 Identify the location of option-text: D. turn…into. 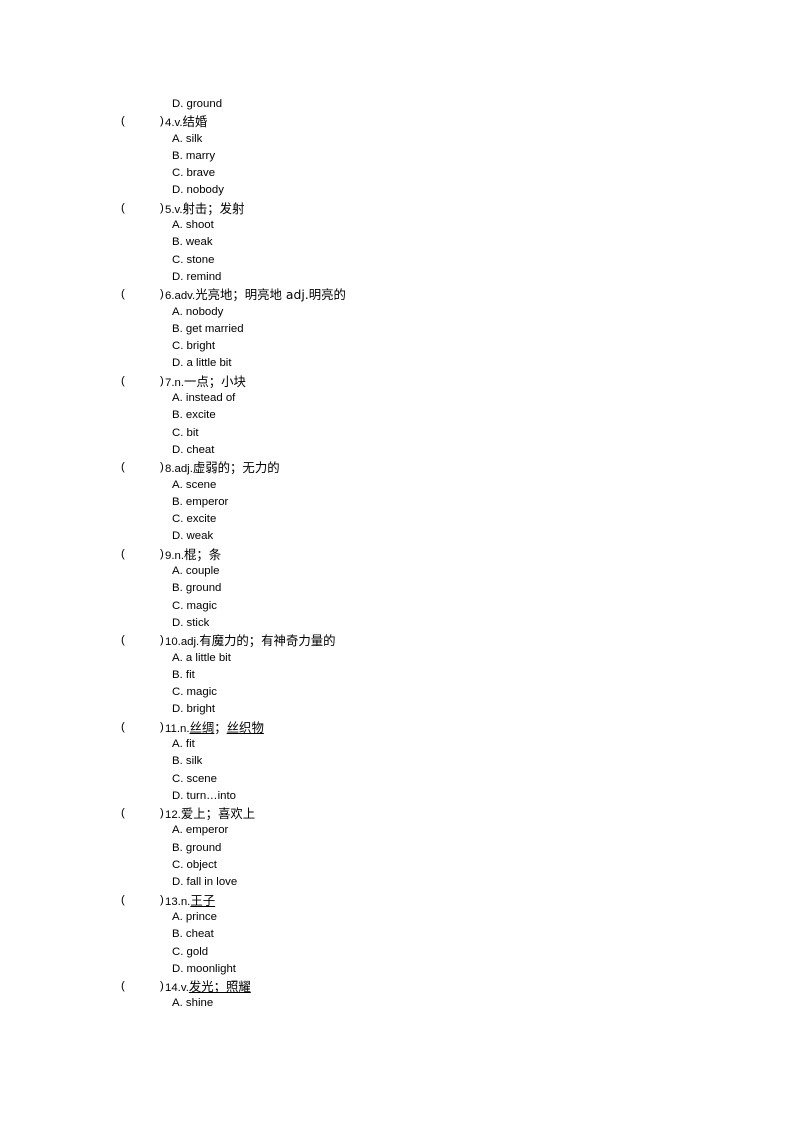
(204, 795).